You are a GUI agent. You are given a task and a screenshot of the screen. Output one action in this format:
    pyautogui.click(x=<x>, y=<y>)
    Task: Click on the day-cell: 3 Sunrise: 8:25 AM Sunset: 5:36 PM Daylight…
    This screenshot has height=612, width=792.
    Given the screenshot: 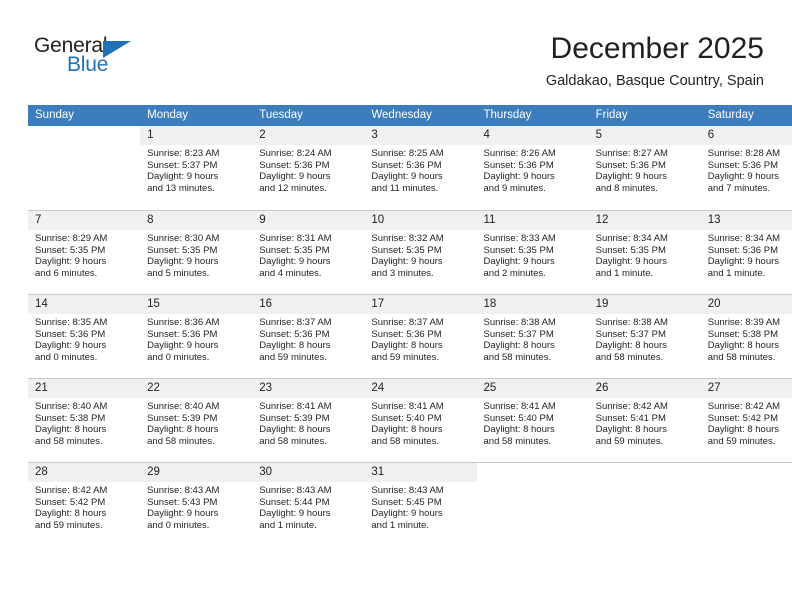 What is the action you would take?
    pyautogui.click(x=420, y=168)
    